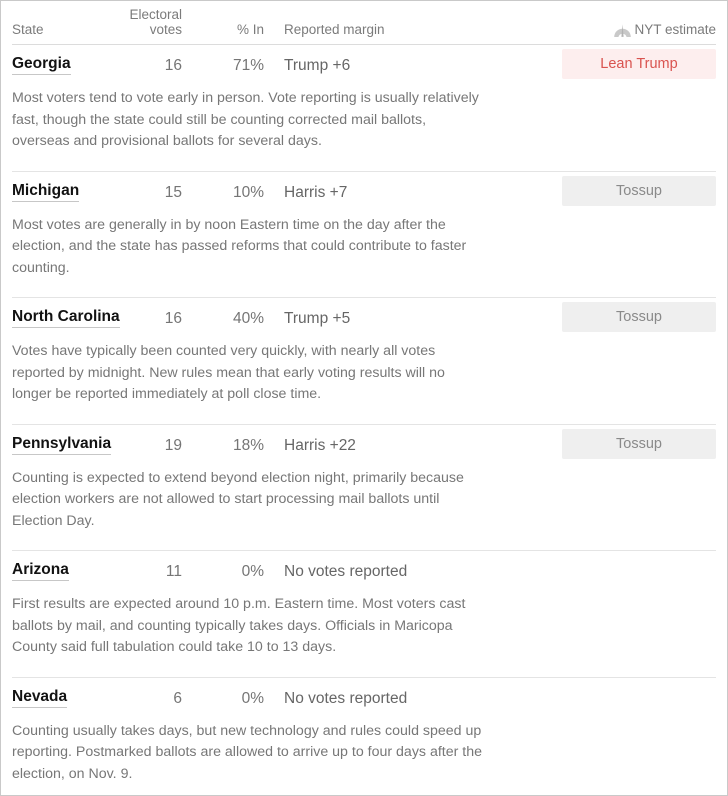  What do you see at coordinates (364, 446) in the screenshot?
I see `state-summary-row: Pennsylvania 19 18% Harris +22 Tossup` at bounding box center [364, 446].